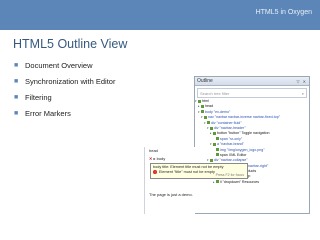  I want to click on outline-title: Outline, so click(205, 81).